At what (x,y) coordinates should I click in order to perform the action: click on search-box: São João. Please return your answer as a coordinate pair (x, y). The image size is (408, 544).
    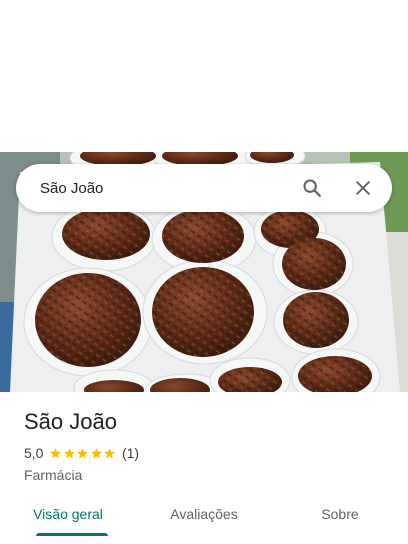
    Looking at the image, I should click on (204, 188).